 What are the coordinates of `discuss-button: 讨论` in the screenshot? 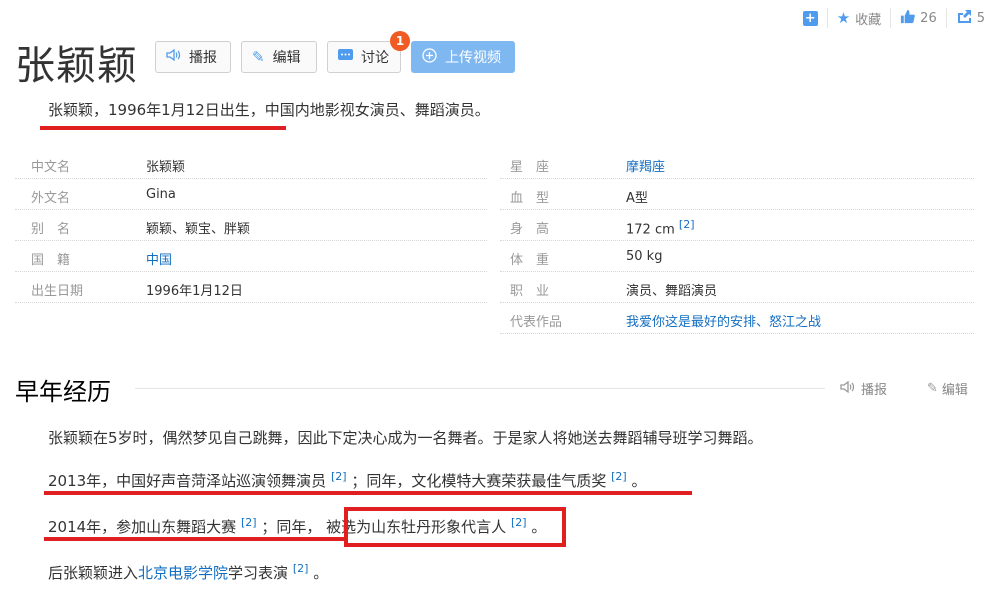 It's located at (364, 57).